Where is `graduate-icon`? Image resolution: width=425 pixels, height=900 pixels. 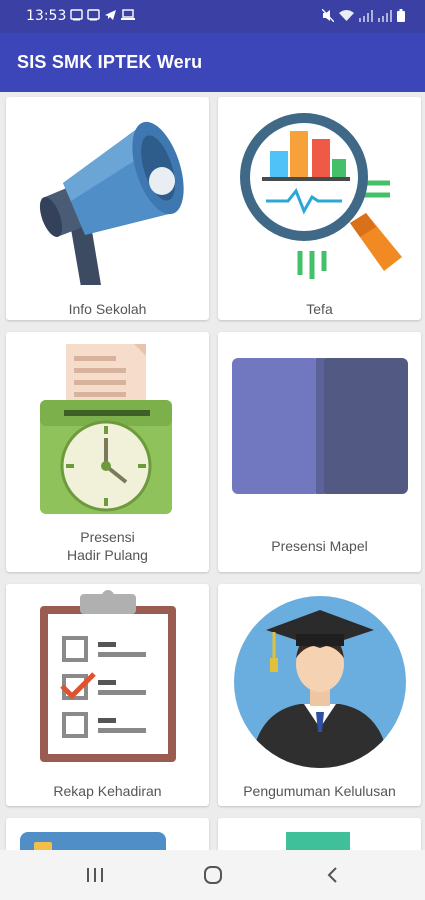
graduate-icon is located at coordinates (320, 682).